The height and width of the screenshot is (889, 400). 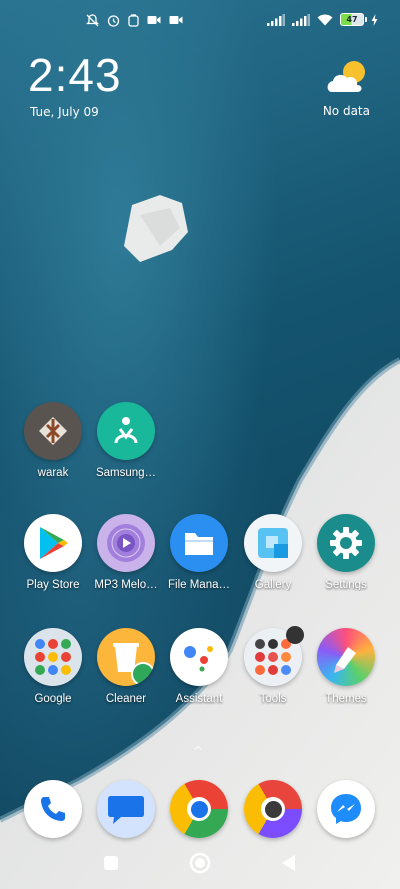 I want to click on app-assistant: Assistant, so click(x=199, y=666).